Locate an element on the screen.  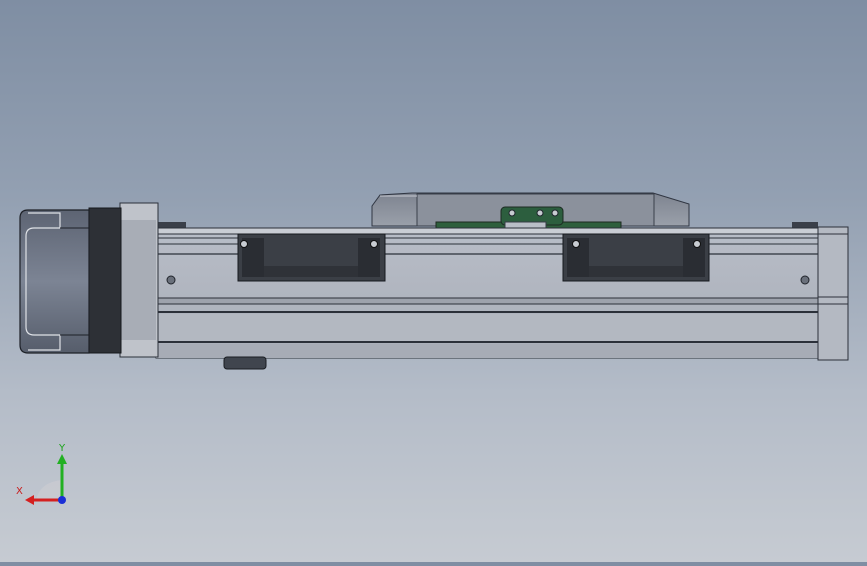
rail-screw-left is located at coordinates (171, 280).